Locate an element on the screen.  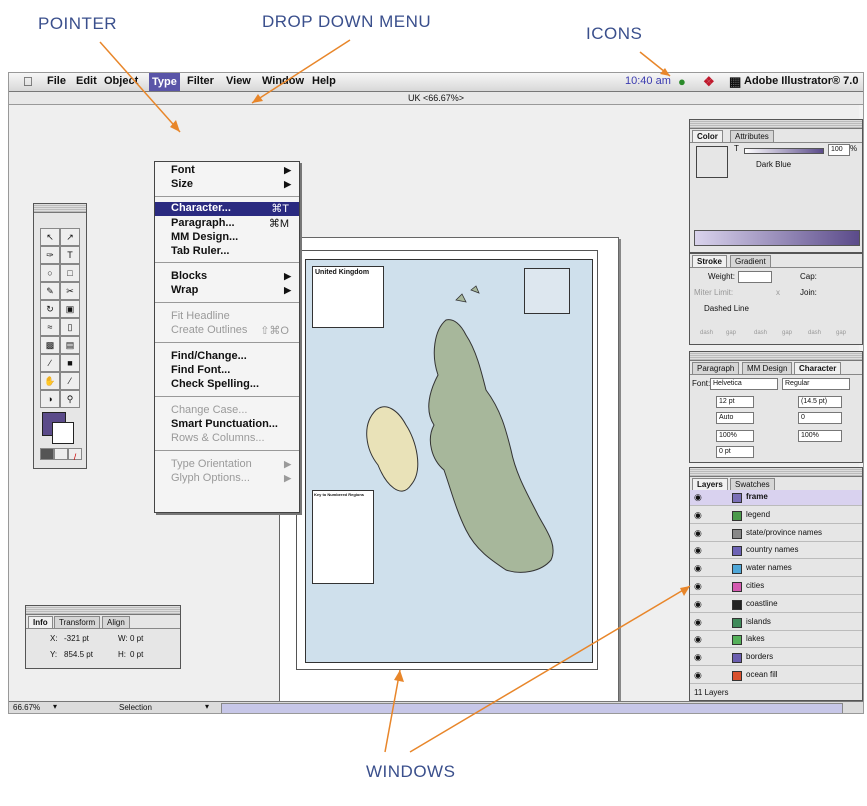
pencil-tool-icon: ✎ is located at coordinates (50, 291).